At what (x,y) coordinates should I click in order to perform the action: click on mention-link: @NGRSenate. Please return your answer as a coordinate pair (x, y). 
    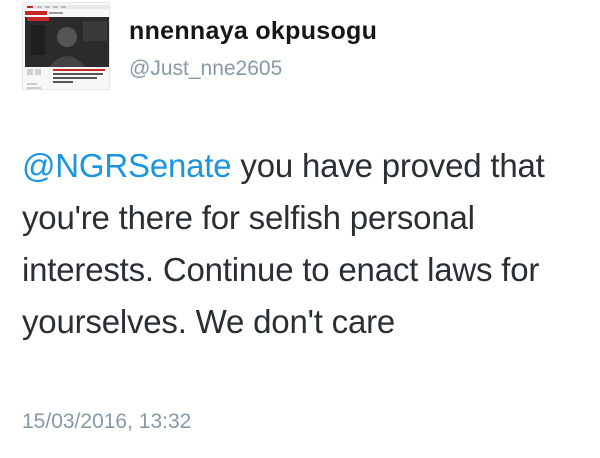
    Looking at the image, I should click on (127, 165).